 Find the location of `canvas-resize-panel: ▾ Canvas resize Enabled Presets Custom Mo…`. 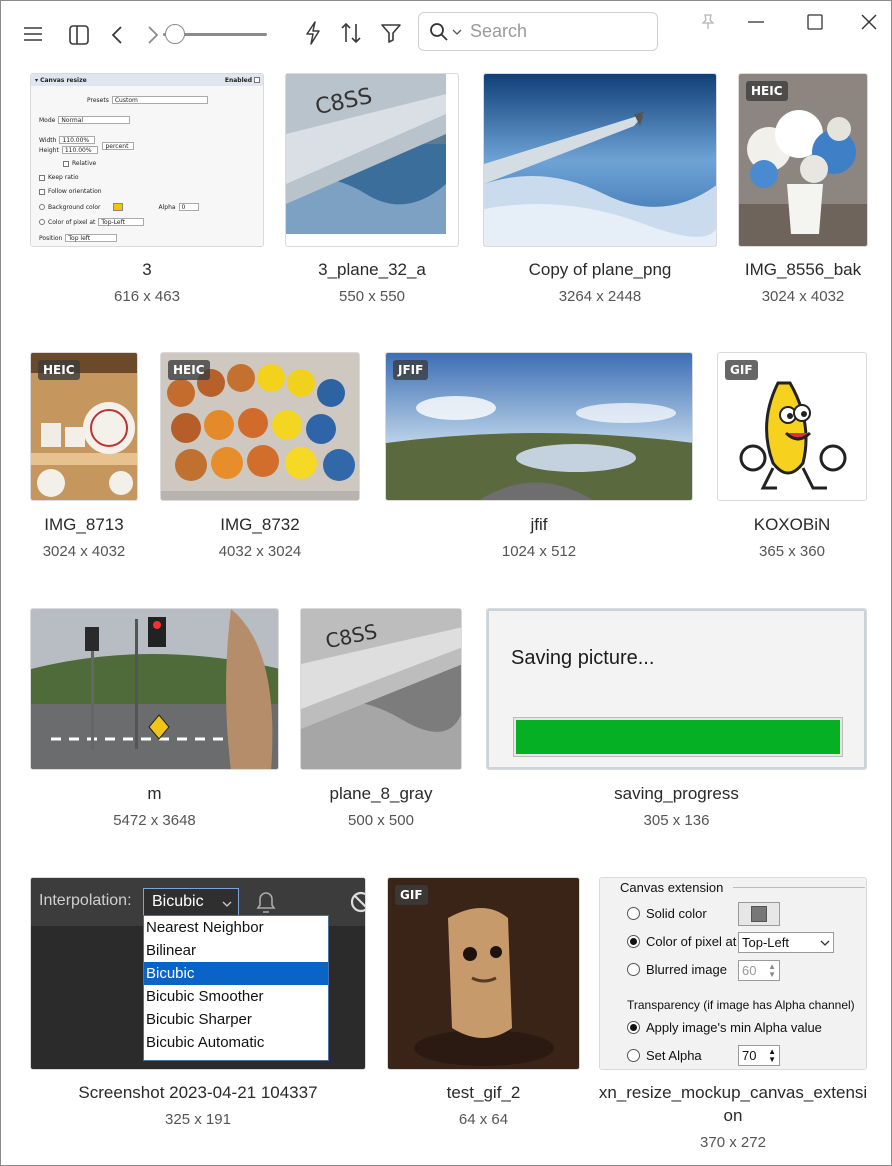

canvas-resize-panel: ▾ Canvas resize Enabled Presets Custom Mo… is located at coordinates (147, 160).